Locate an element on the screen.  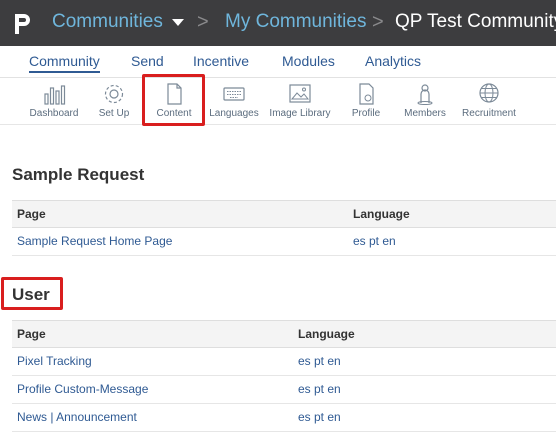
toolbar-label: Image Library is located at coordinates (300, 113).